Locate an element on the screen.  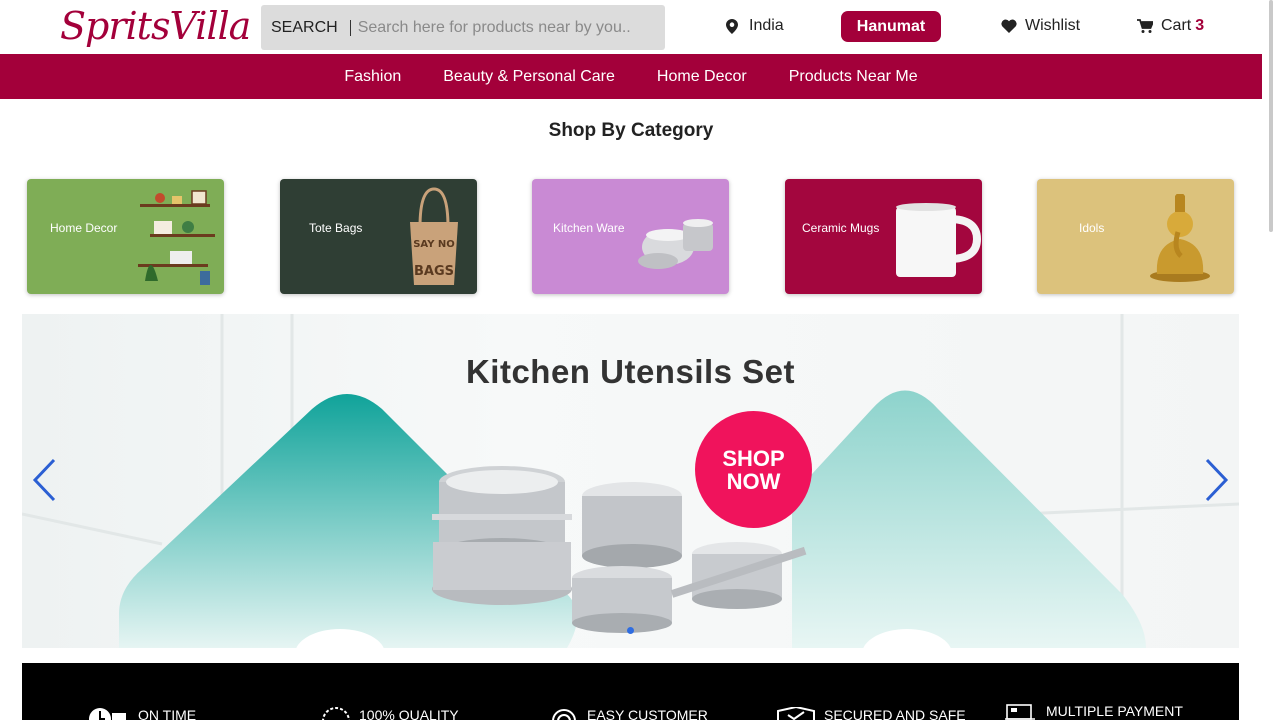
shopping-cart-icon is located at coordinates (1145, 25).